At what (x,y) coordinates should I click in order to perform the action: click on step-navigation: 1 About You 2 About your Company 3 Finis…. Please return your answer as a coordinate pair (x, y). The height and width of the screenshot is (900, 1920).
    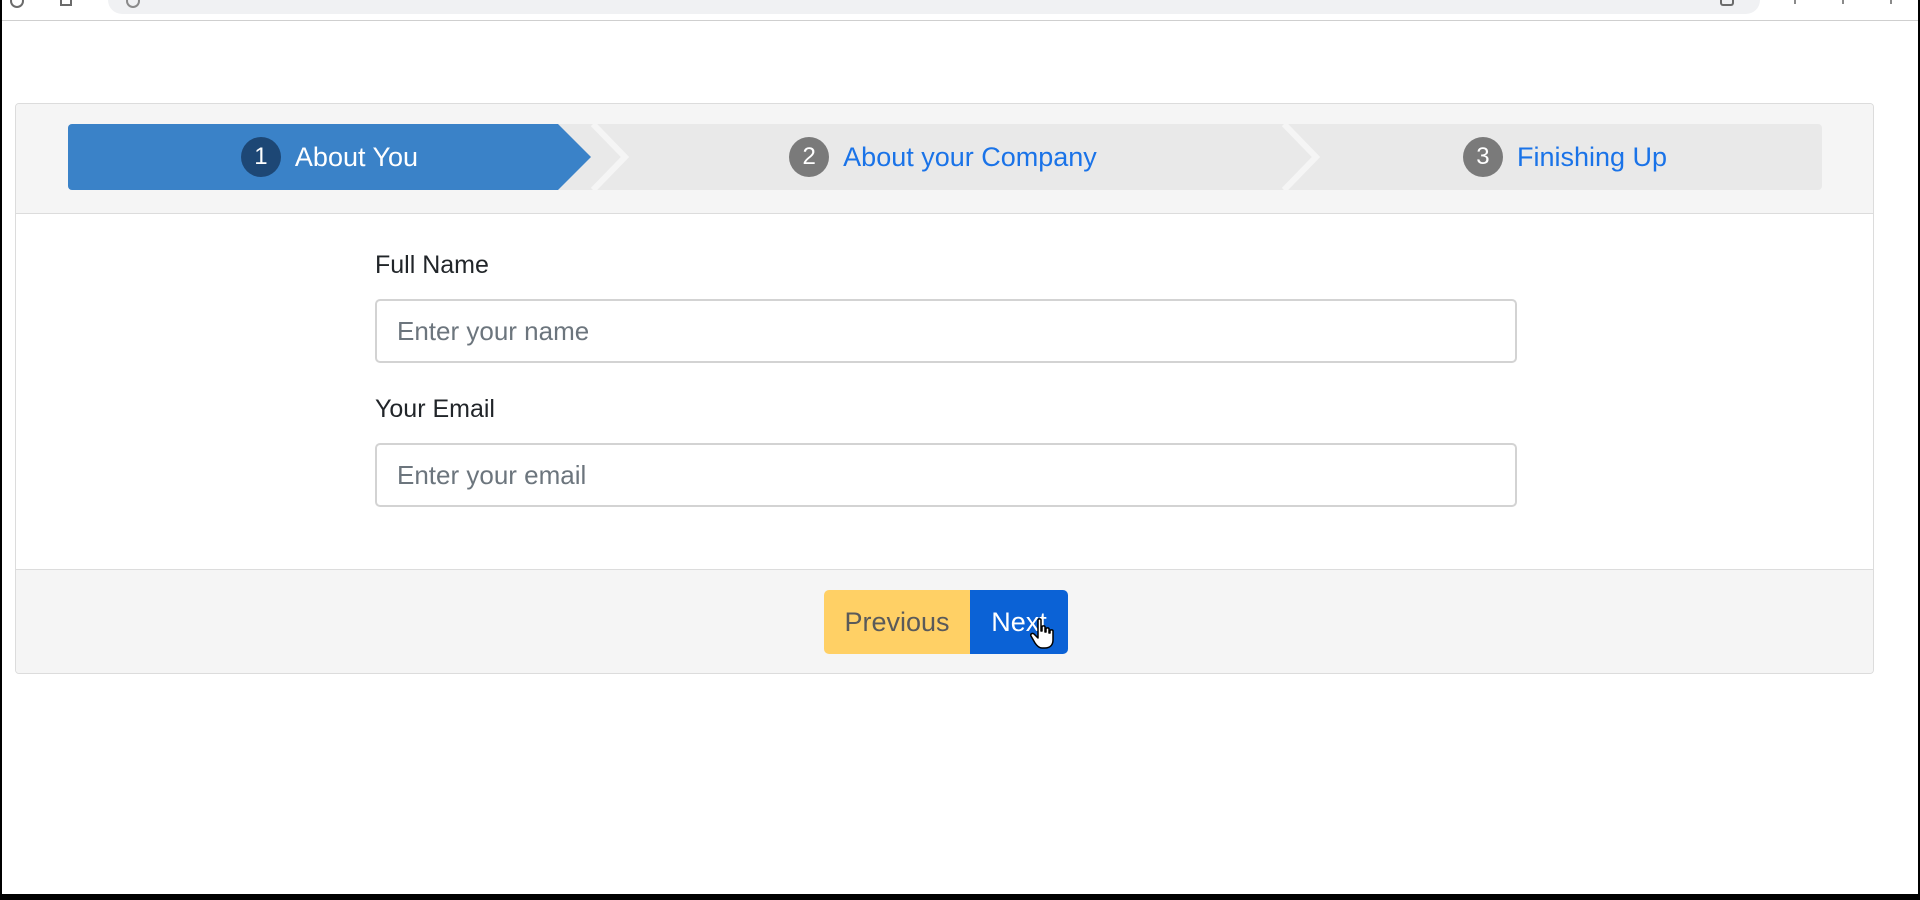
    Looking at the image, I should click on (945, 157).